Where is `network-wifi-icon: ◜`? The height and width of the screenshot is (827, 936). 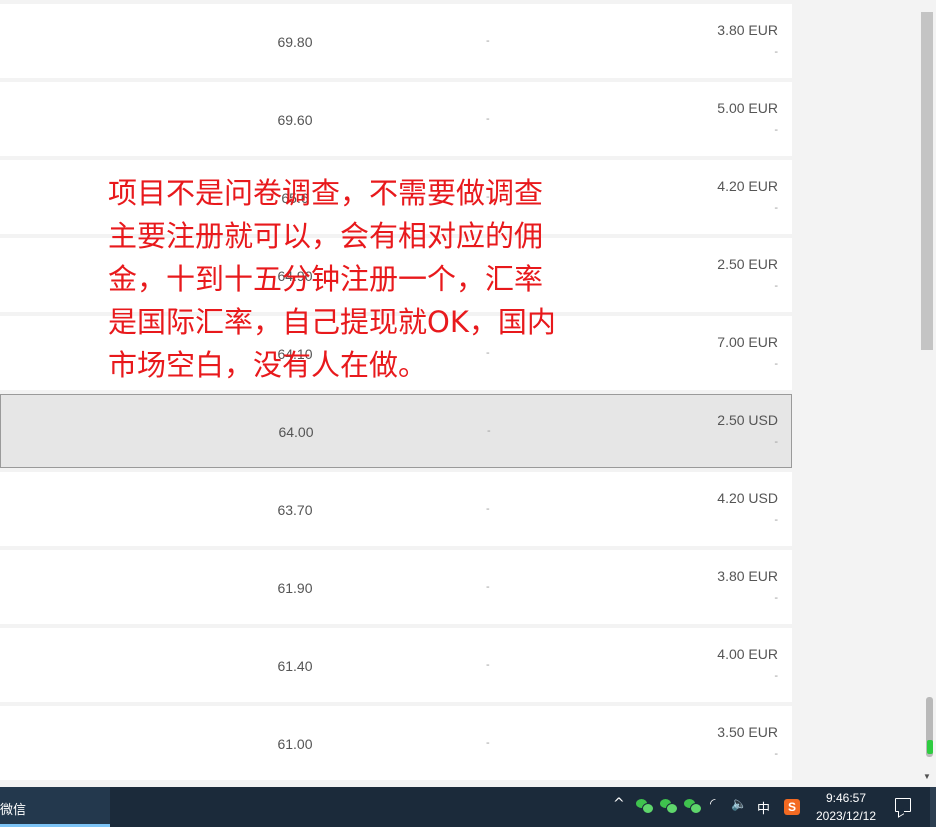 network-wifi-icon: ◜ is located at coordinates (712, 804).